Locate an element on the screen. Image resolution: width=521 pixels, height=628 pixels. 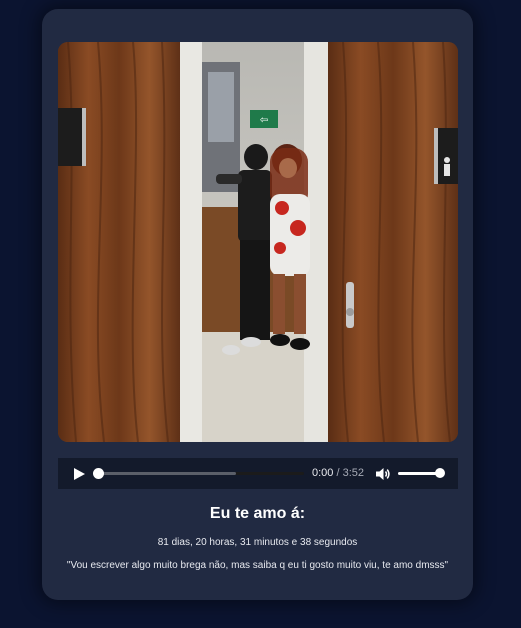
volume-icon is located at coordinates (383, 474).